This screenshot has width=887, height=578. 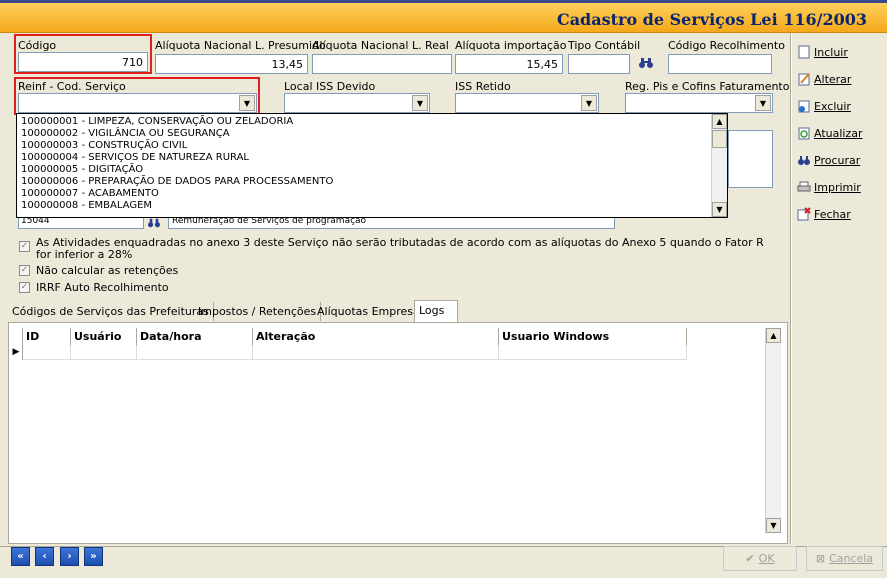 What do you see at coordinates (93, 556) in the screenshot?
I see `last-record-icon: »` at bounding box center [93, 556].